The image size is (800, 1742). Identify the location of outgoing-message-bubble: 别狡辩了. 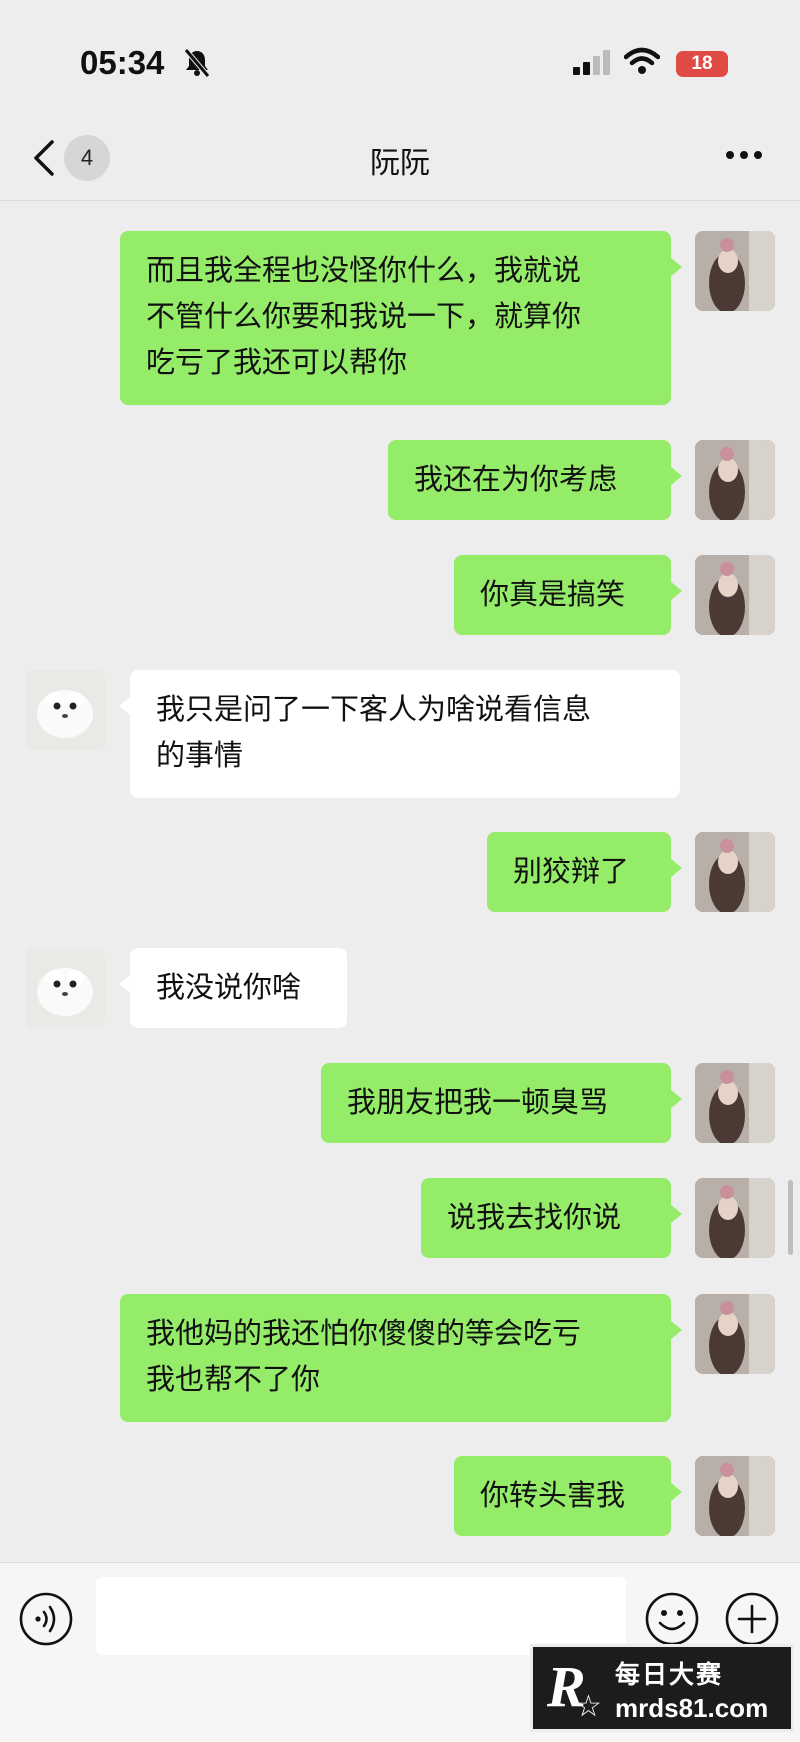
(584, 872).